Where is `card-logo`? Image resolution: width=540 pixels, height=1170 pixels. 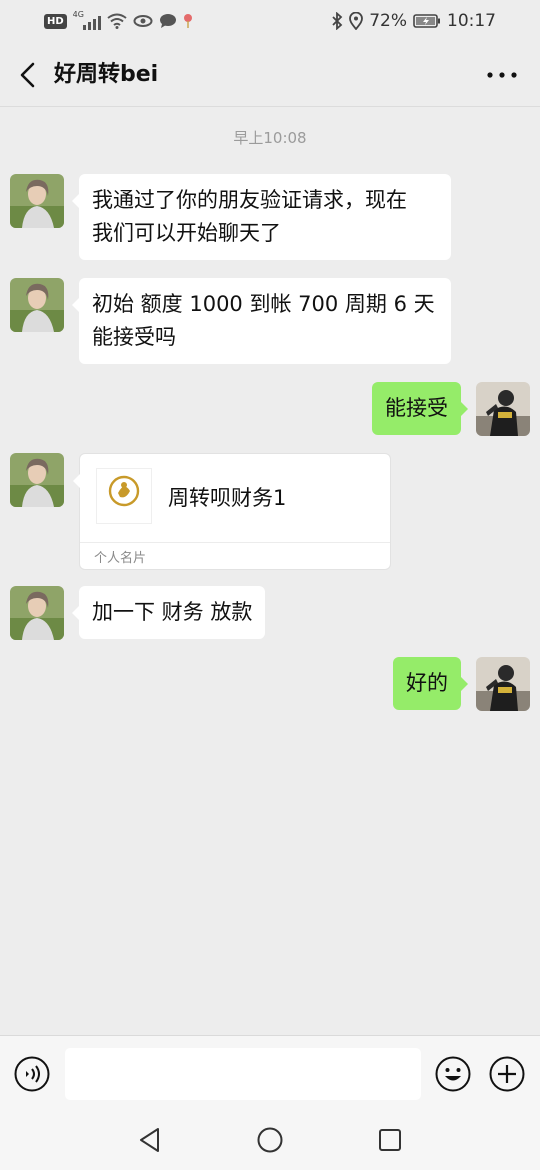 card-logo is located at coordinates (124, 496).